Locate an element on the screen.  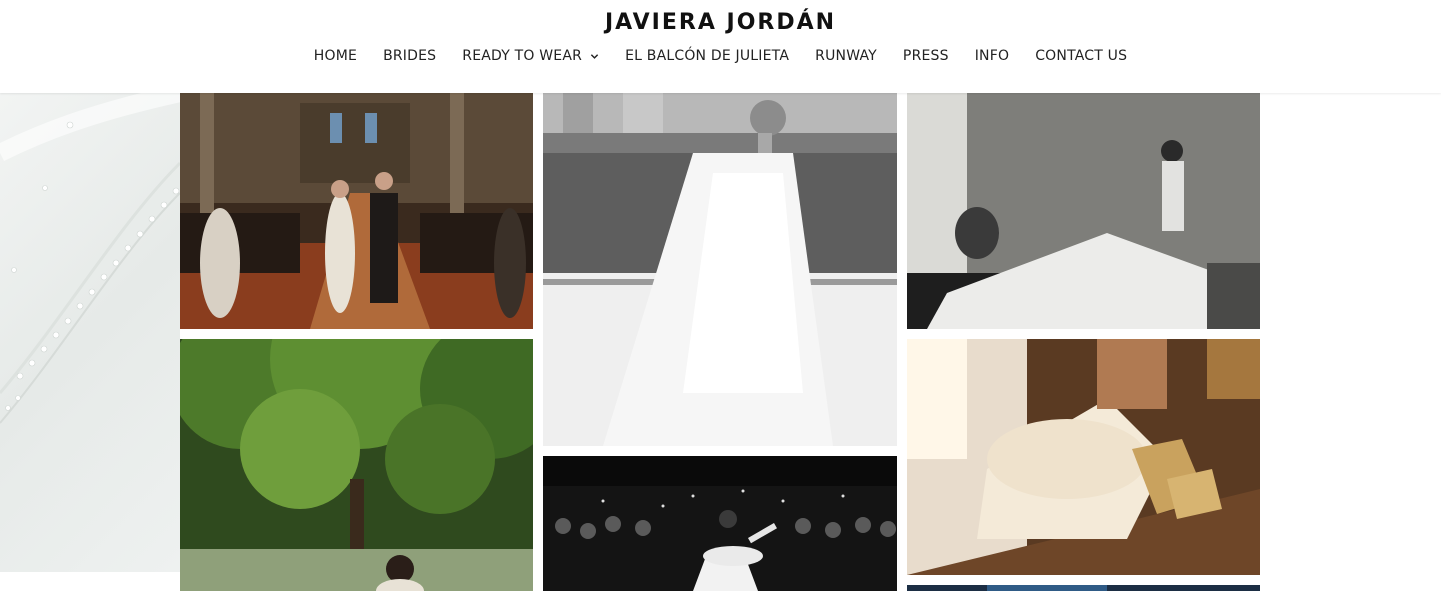
nav-brides: BRIDES is located at coordinates (409, 56).